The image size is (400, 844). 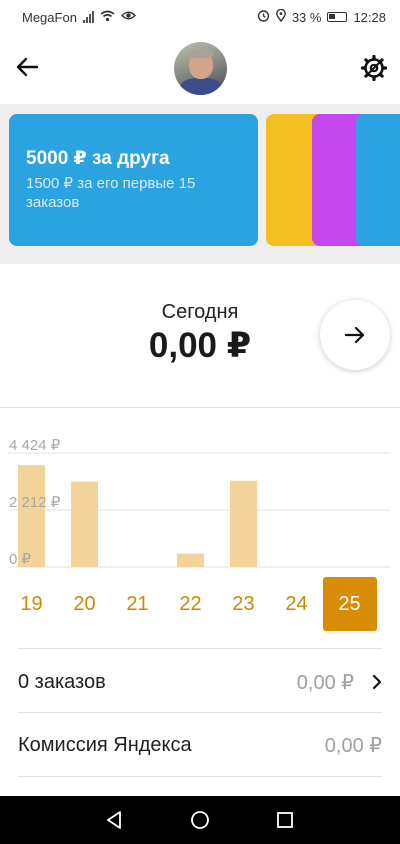 I want to click on day-21: 21, so click(x=138, y=604).